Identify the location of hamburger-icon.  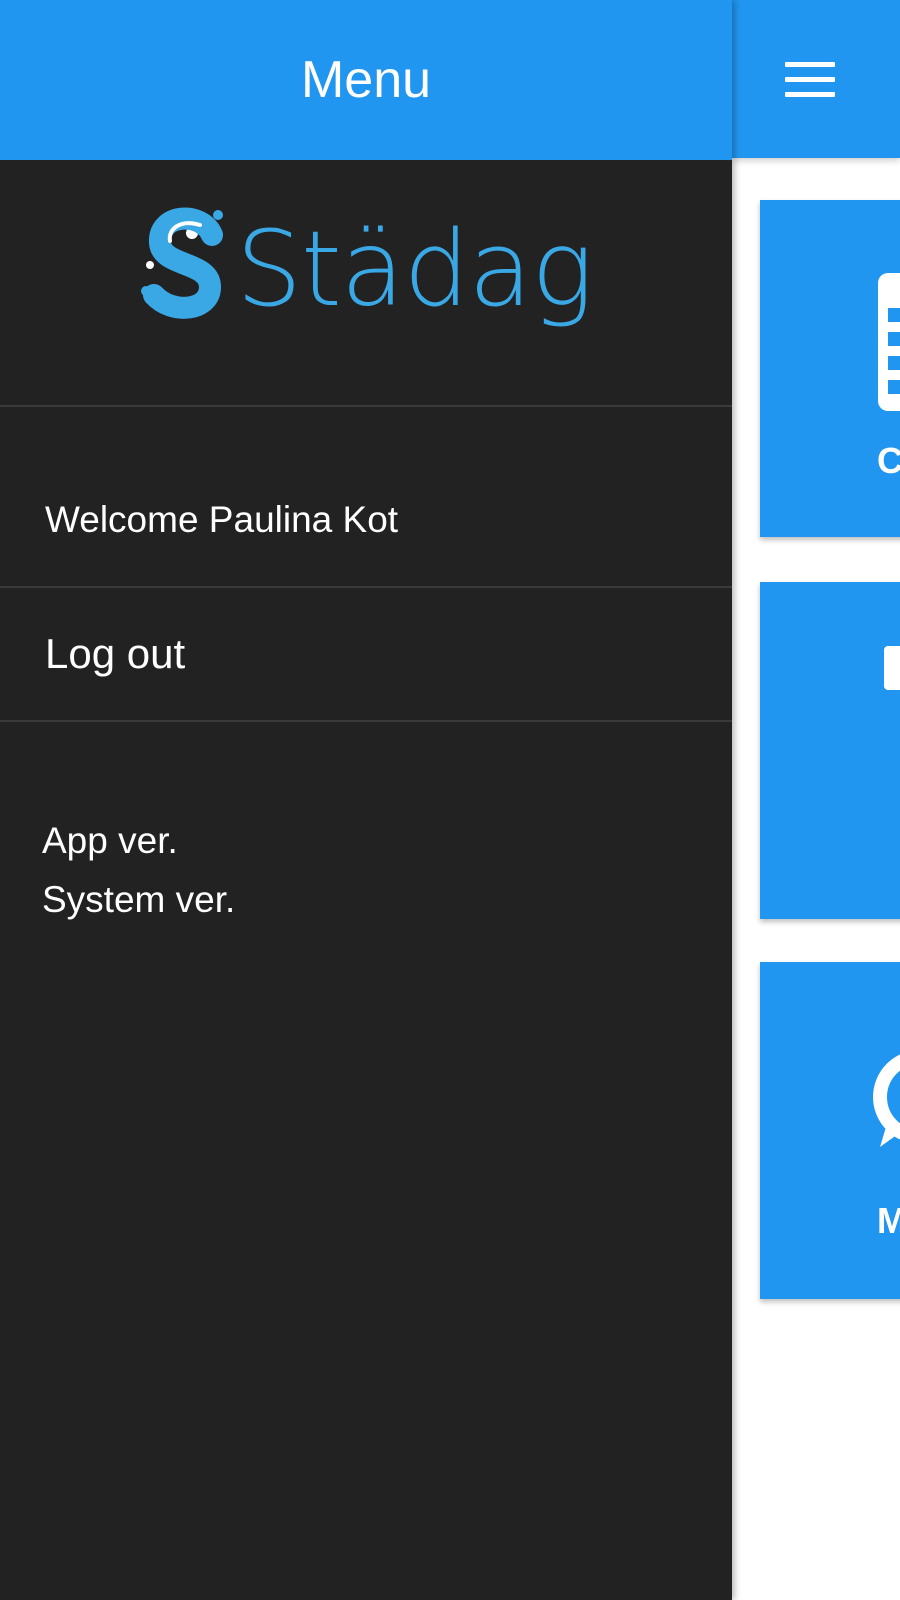
(810, 80).